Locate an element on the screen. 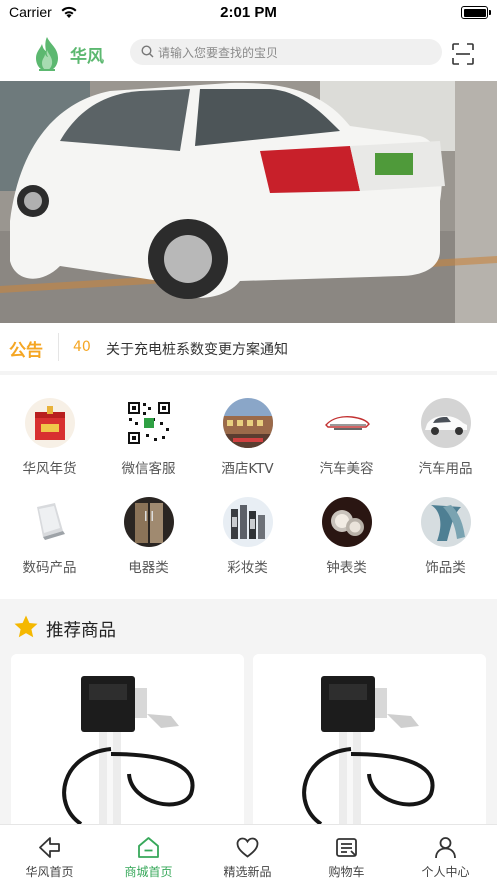 The image size is (497, 883). tab-huafeng-home: 华风首页 is located at coordinates (49, 854).